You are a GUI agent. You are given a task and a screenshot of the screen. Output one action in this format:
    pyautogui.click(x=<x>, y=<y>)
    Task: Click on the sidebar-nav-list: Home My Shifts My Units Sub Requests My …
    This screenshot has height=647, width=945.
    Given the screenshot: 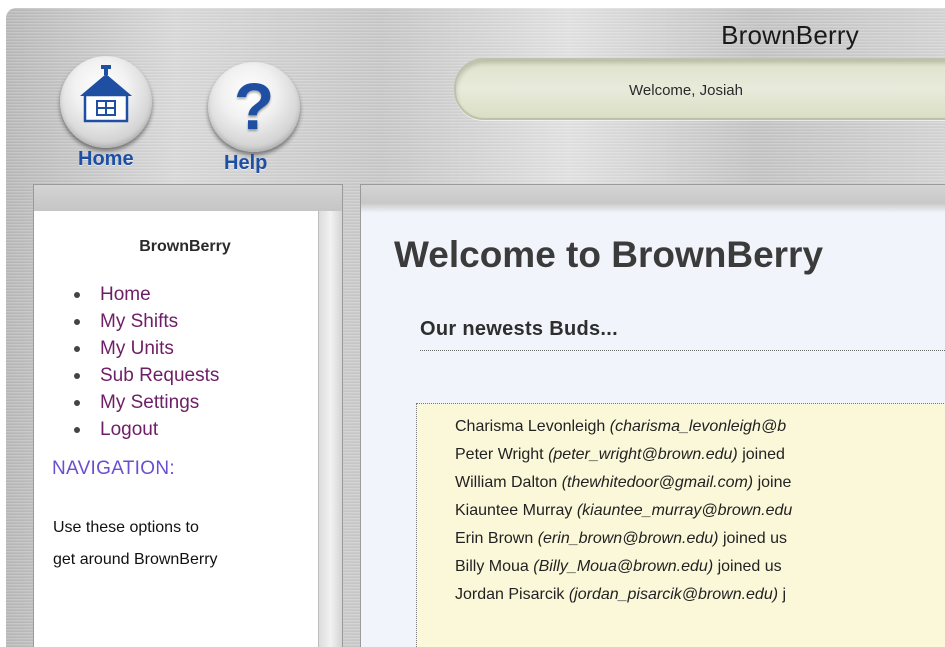 What is the action you would take?
    pyautogui.click(x=139, y=362)
    